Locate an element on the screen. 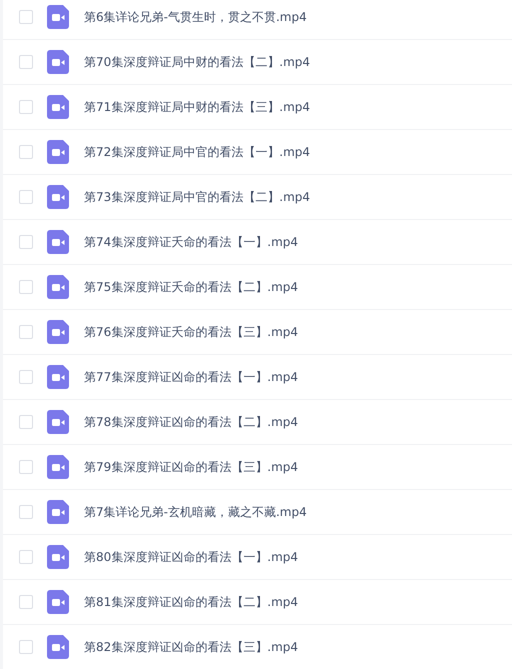  file-name: 第73集深度辩证局中官的看法【二】.mp4 is located at coordinates (197, 197).